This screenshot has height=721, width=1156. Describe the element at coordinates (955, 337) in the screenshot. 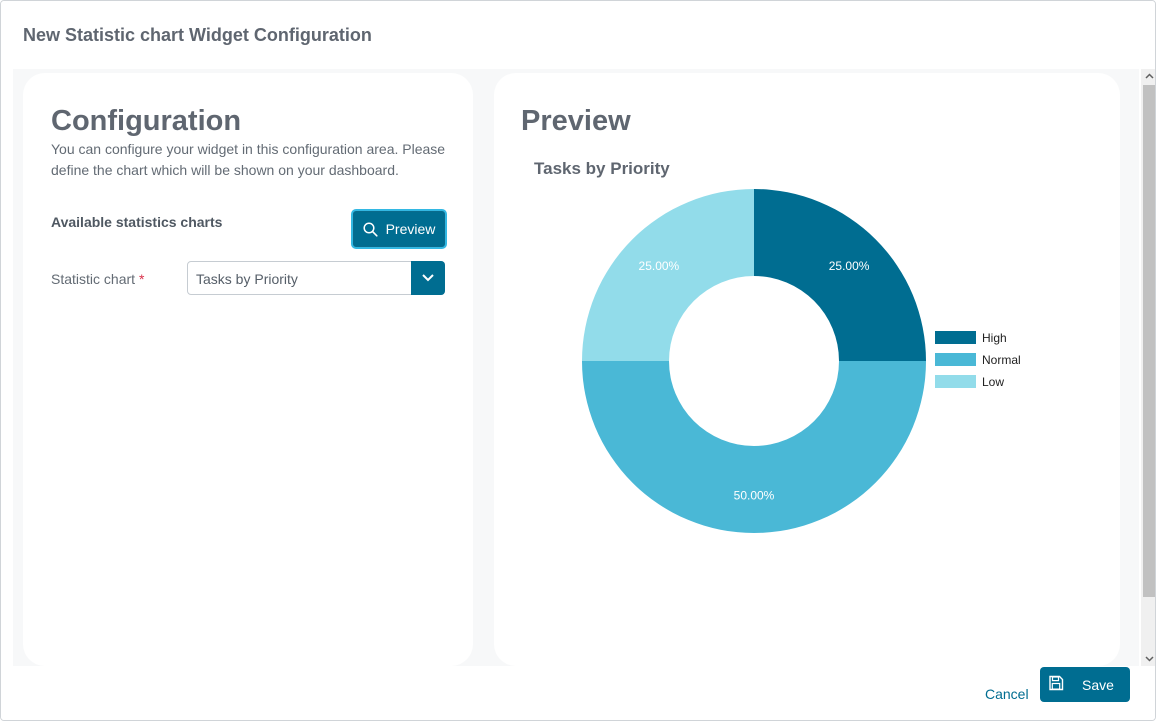

I see `legend-swatch-high` at that location.